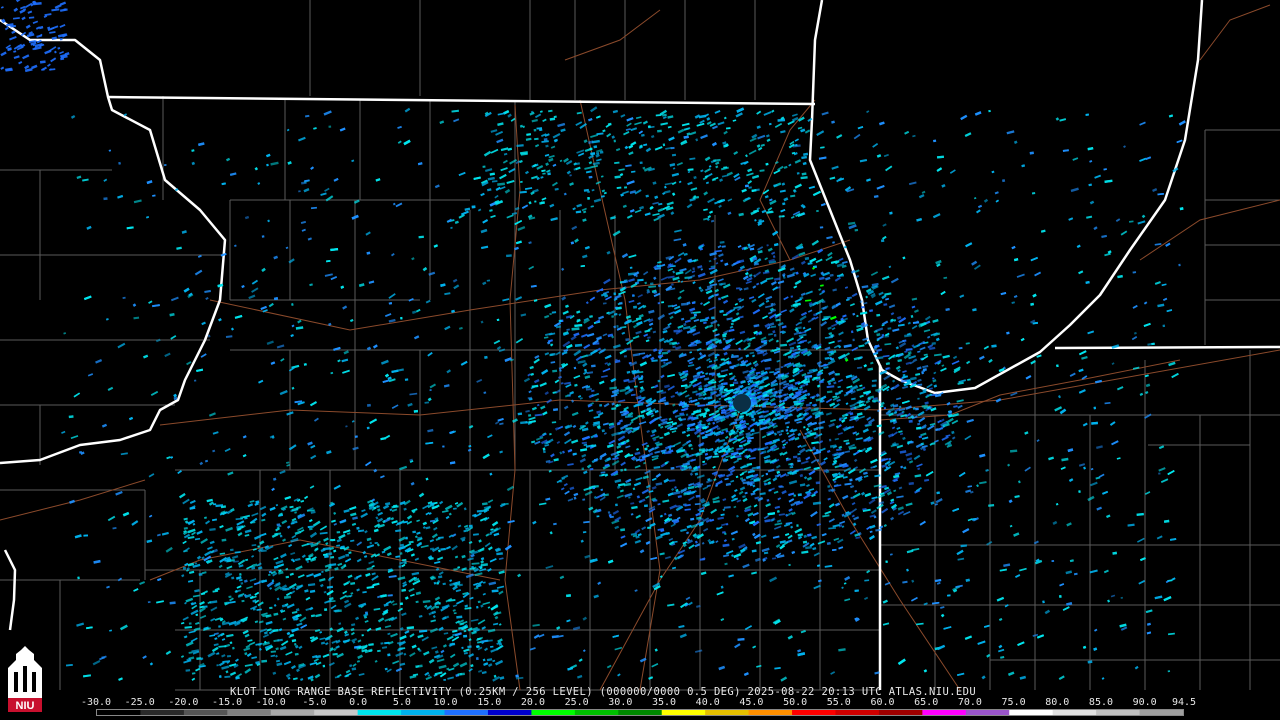 The image size is (1280, 720). I want to click on scale-label: 5.0, so click(401, 702).